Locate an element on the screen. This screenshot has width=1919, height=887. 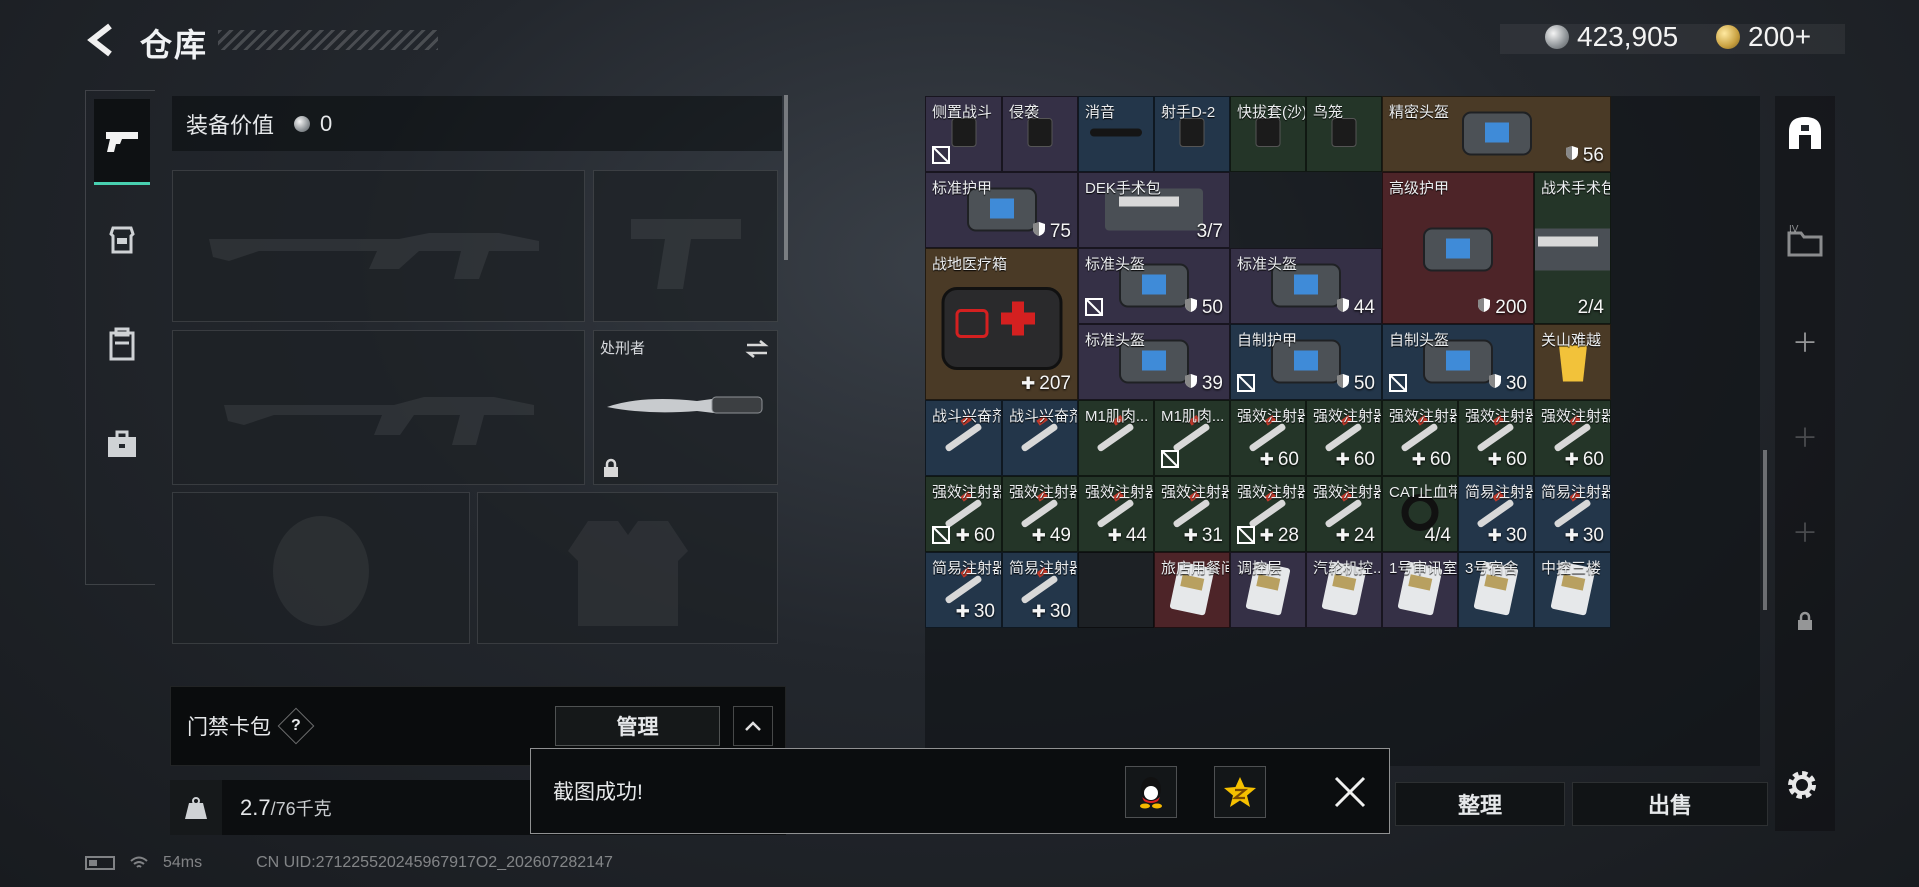
item-count-value: 31 is located at coordinates (1212, 535).